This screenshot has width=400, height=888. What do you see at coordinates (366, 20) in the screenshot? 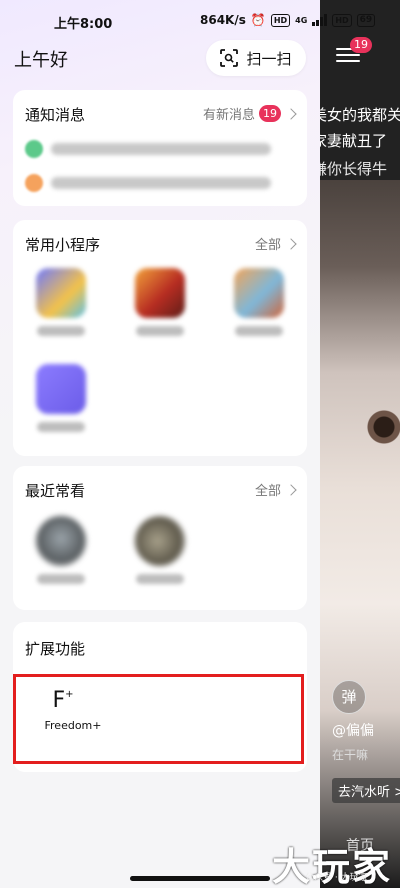
I see `battery-icon: 69` at bounding box center [366, 20].